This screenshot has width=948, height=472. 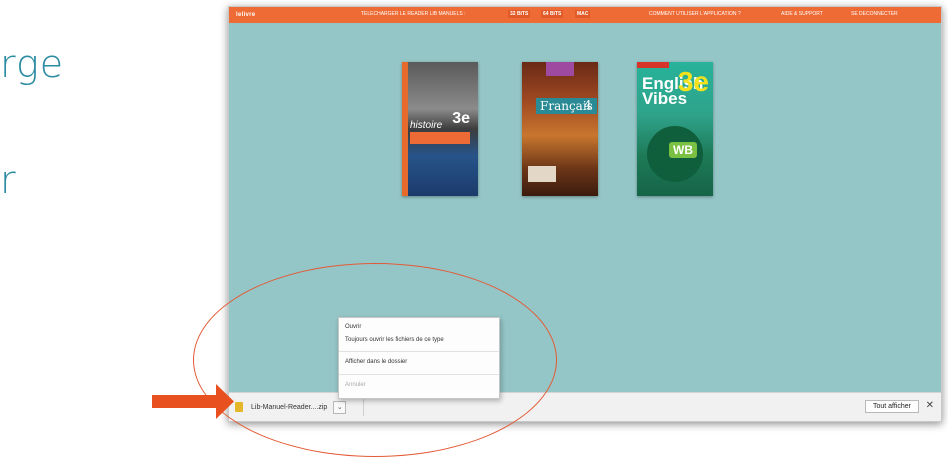 I want to click on right-arrow-icon, so click(x=193, y=401).